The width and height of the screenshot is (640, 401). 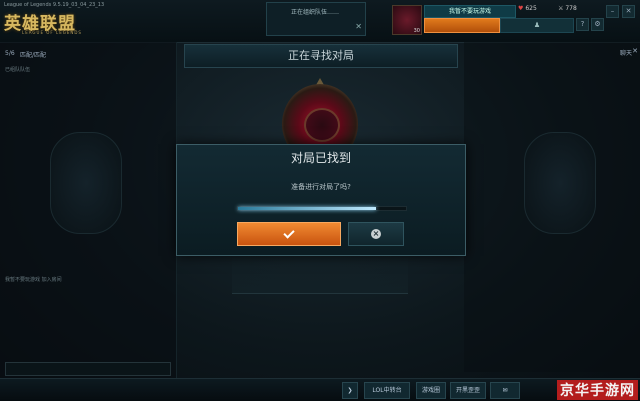 I want to click on summoner-level: 30, so click(x=416, y=31).